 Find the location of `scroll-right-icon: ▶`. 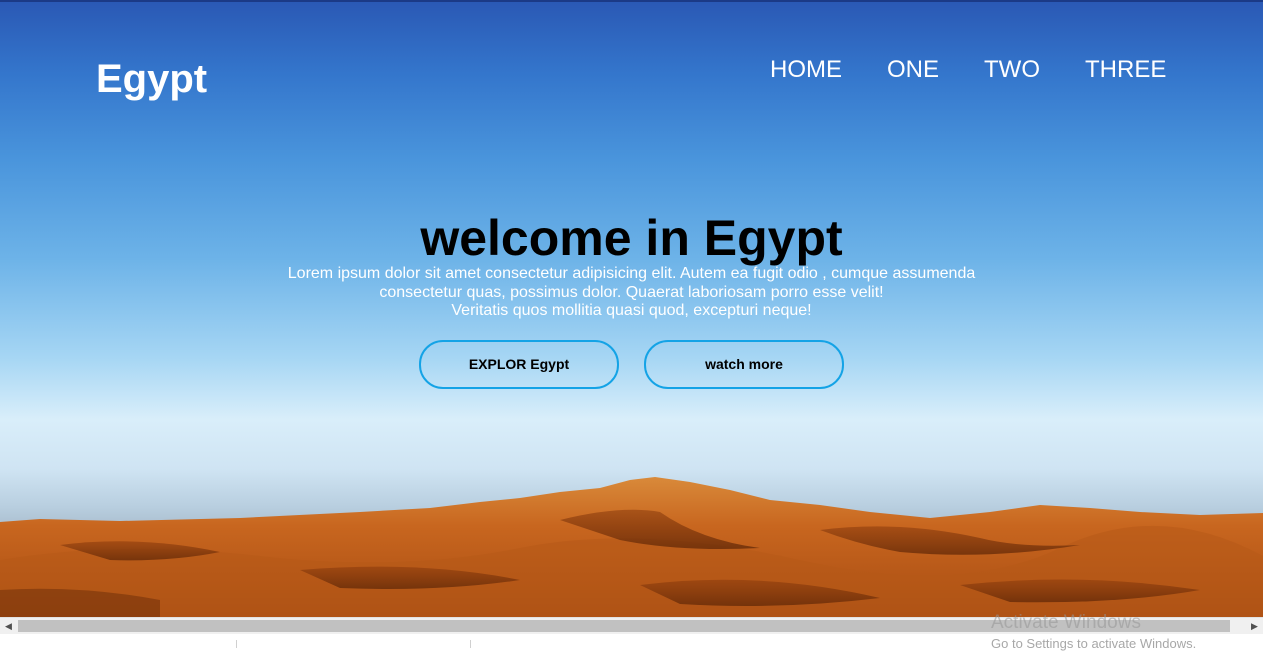

scroll-right-icon: ▶ is located at coordinates (1254, 626).